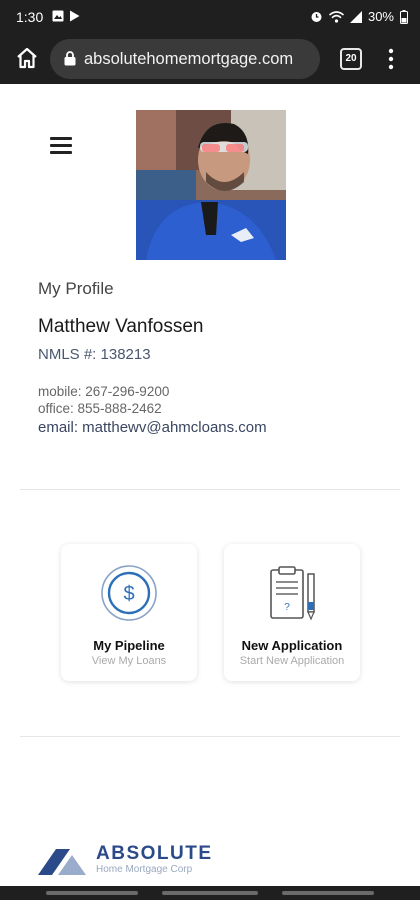 Image resolution: width=420 pixels, height=900 pixels. Describe the element at coordinates (391, 59) in the screenshot. I see `browser-menu-icon` at that location.